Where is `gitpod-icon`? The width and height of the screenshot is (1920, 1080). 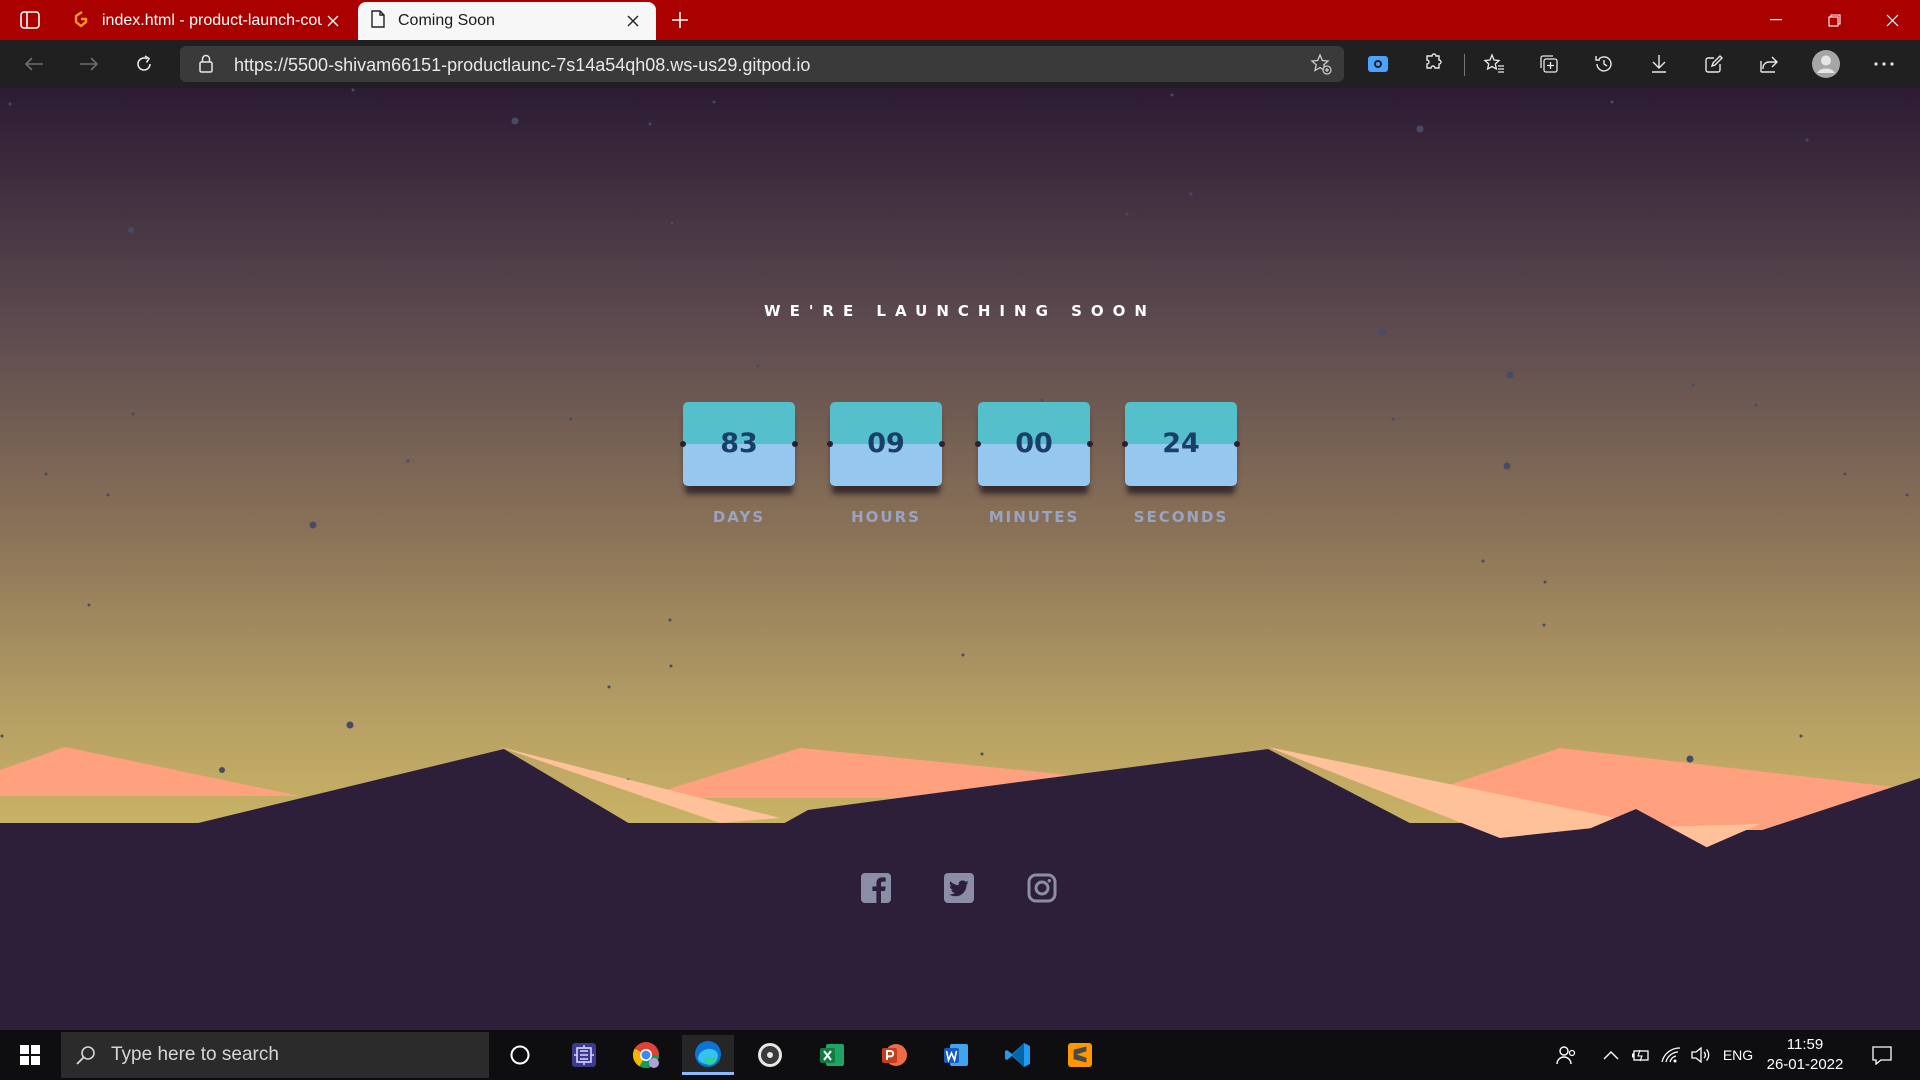
gitpod-icon is located at coordinates (81, 21).